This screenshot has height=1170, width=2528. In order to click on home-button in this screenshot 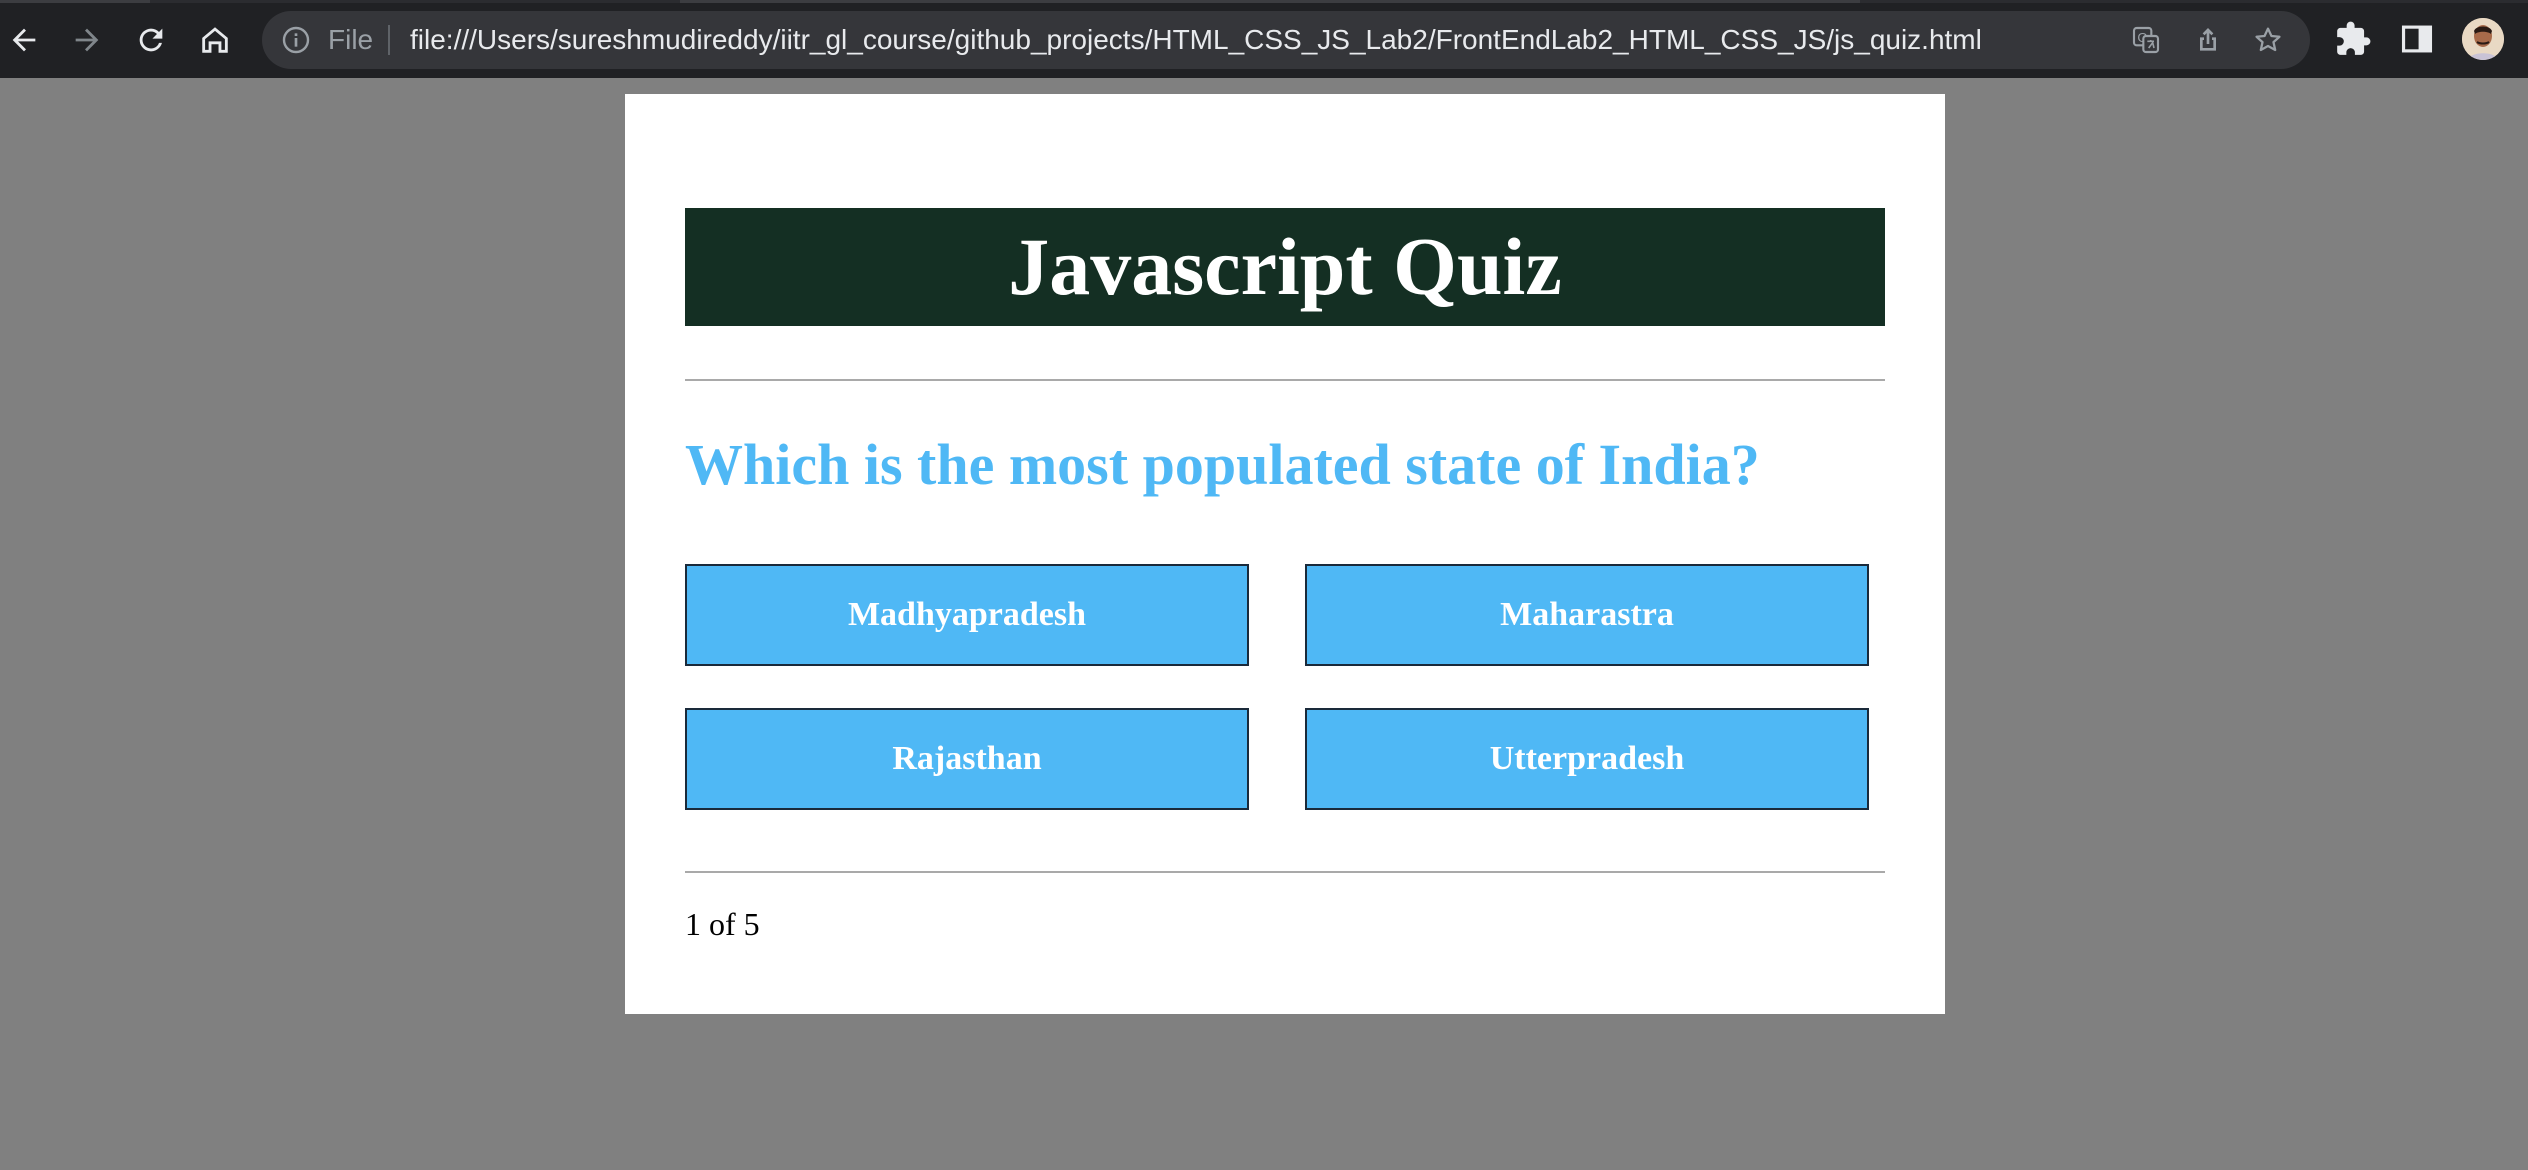, I will do `click(215, 40)`.